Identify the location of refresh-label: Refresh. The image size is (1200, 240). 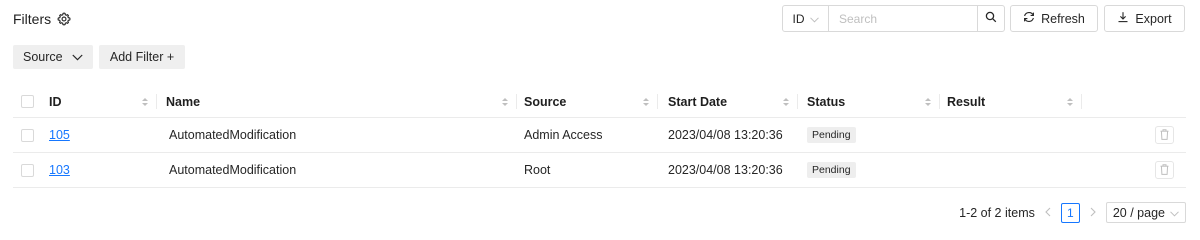
(1063, 18).